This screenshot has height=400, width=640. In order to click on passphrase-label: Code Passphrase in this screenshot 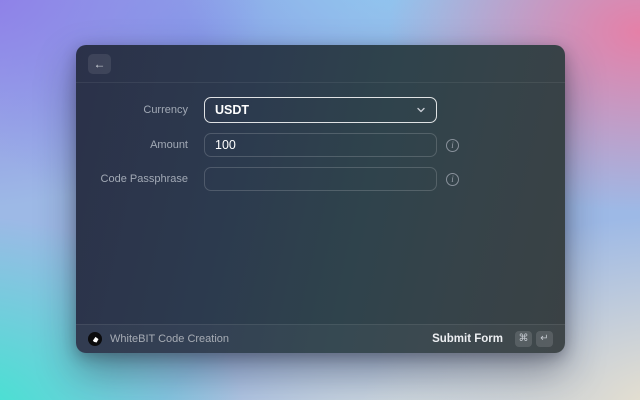, I will do `click(144, 179)`.